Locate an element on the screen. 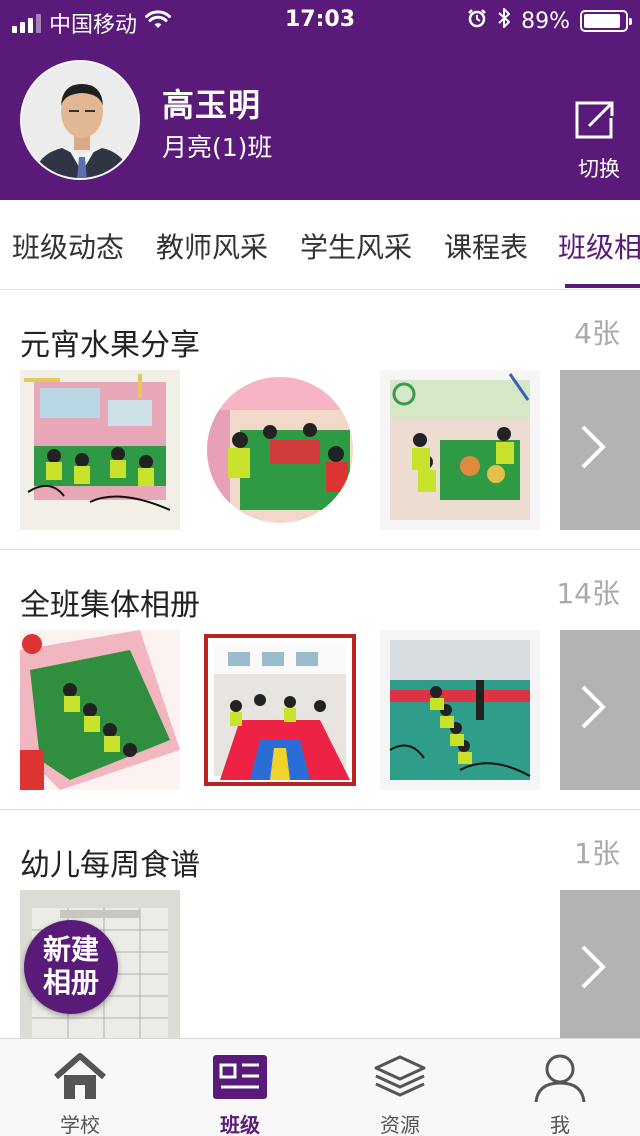  tab-teacher-showcase: 教师风采 is located at coordinates (212, 246).